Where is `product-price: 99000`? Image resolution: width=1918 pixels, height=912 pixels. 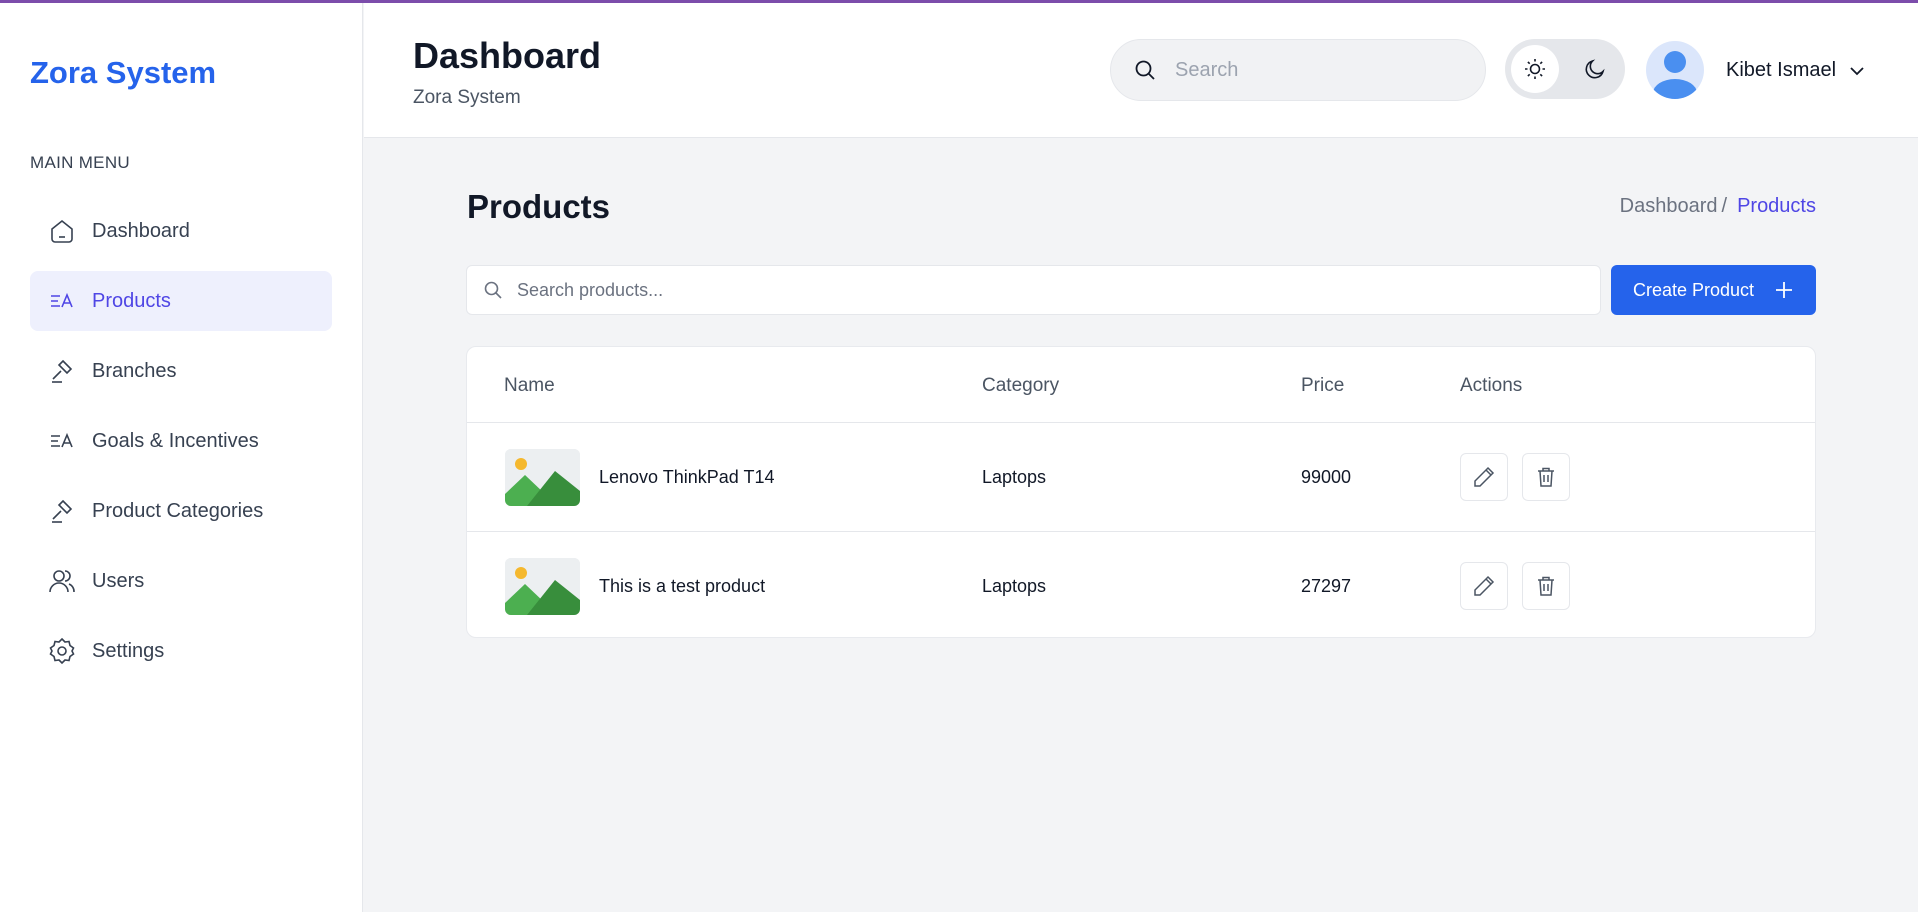
product-price: 99000 is located at coordinates (1326, 477).